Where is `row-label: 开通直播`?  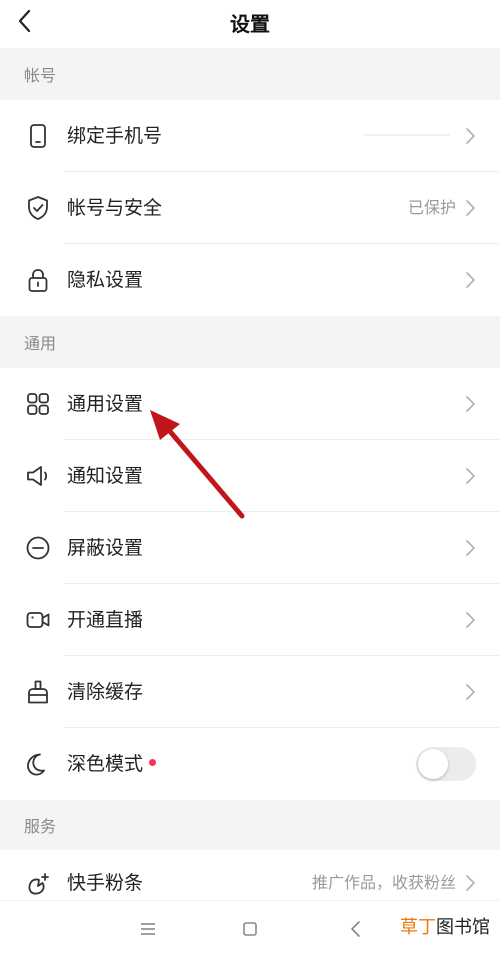
row-label: 开通直播 is located at coordinates (105, 620).